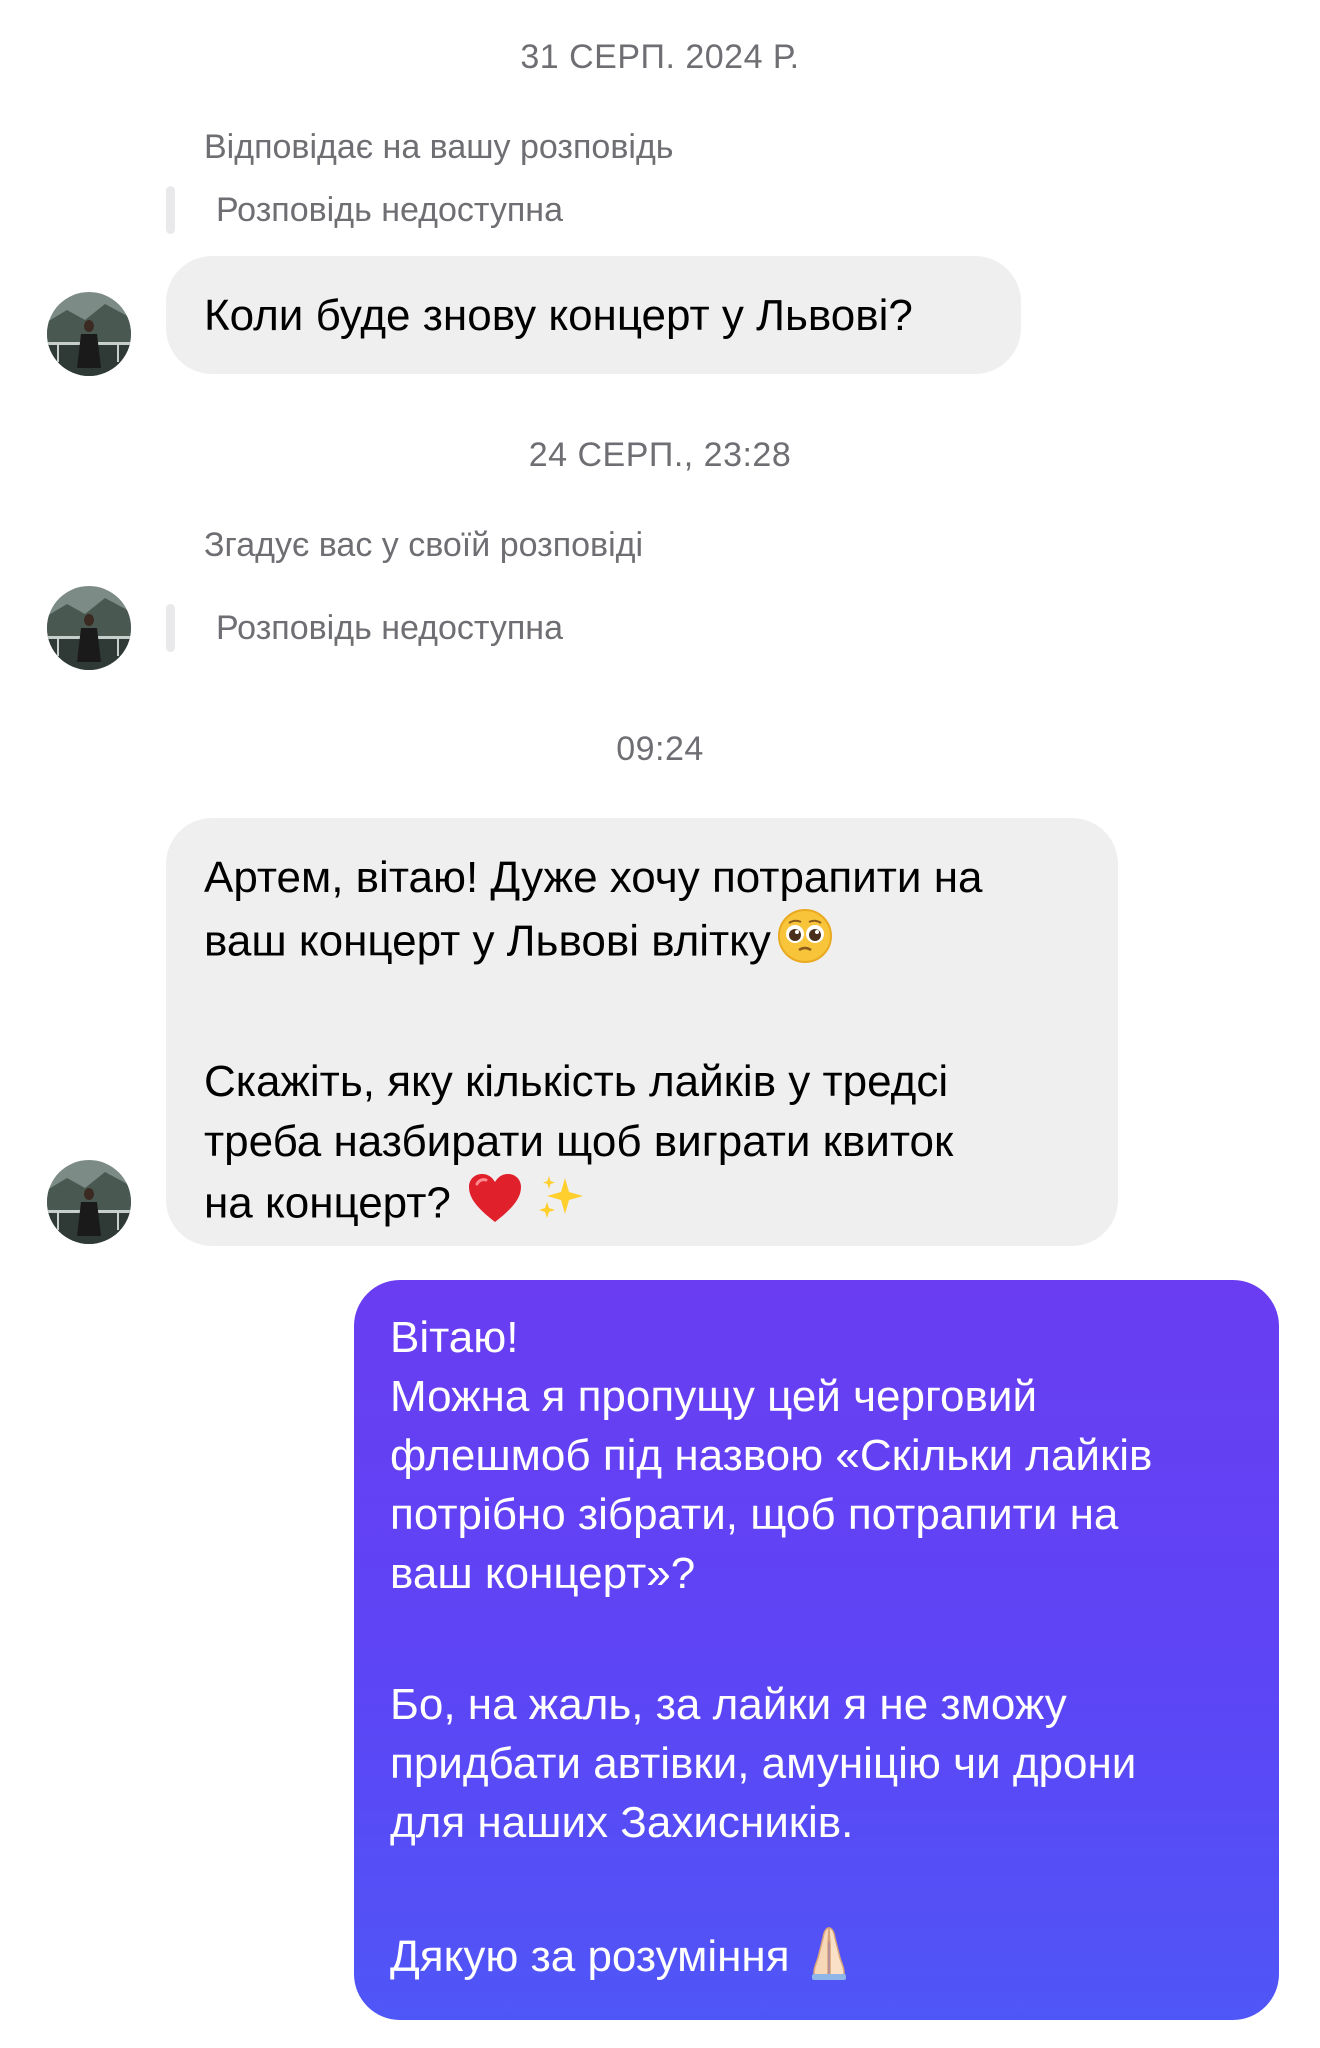 The width and height of the screenshot is (1320, 2048). What do you see at coordinates (763, 1763) in the screenshot?
I see `message-line: придбати автівки, амуніцію чи дрони` at bounding box center [763, 1763].